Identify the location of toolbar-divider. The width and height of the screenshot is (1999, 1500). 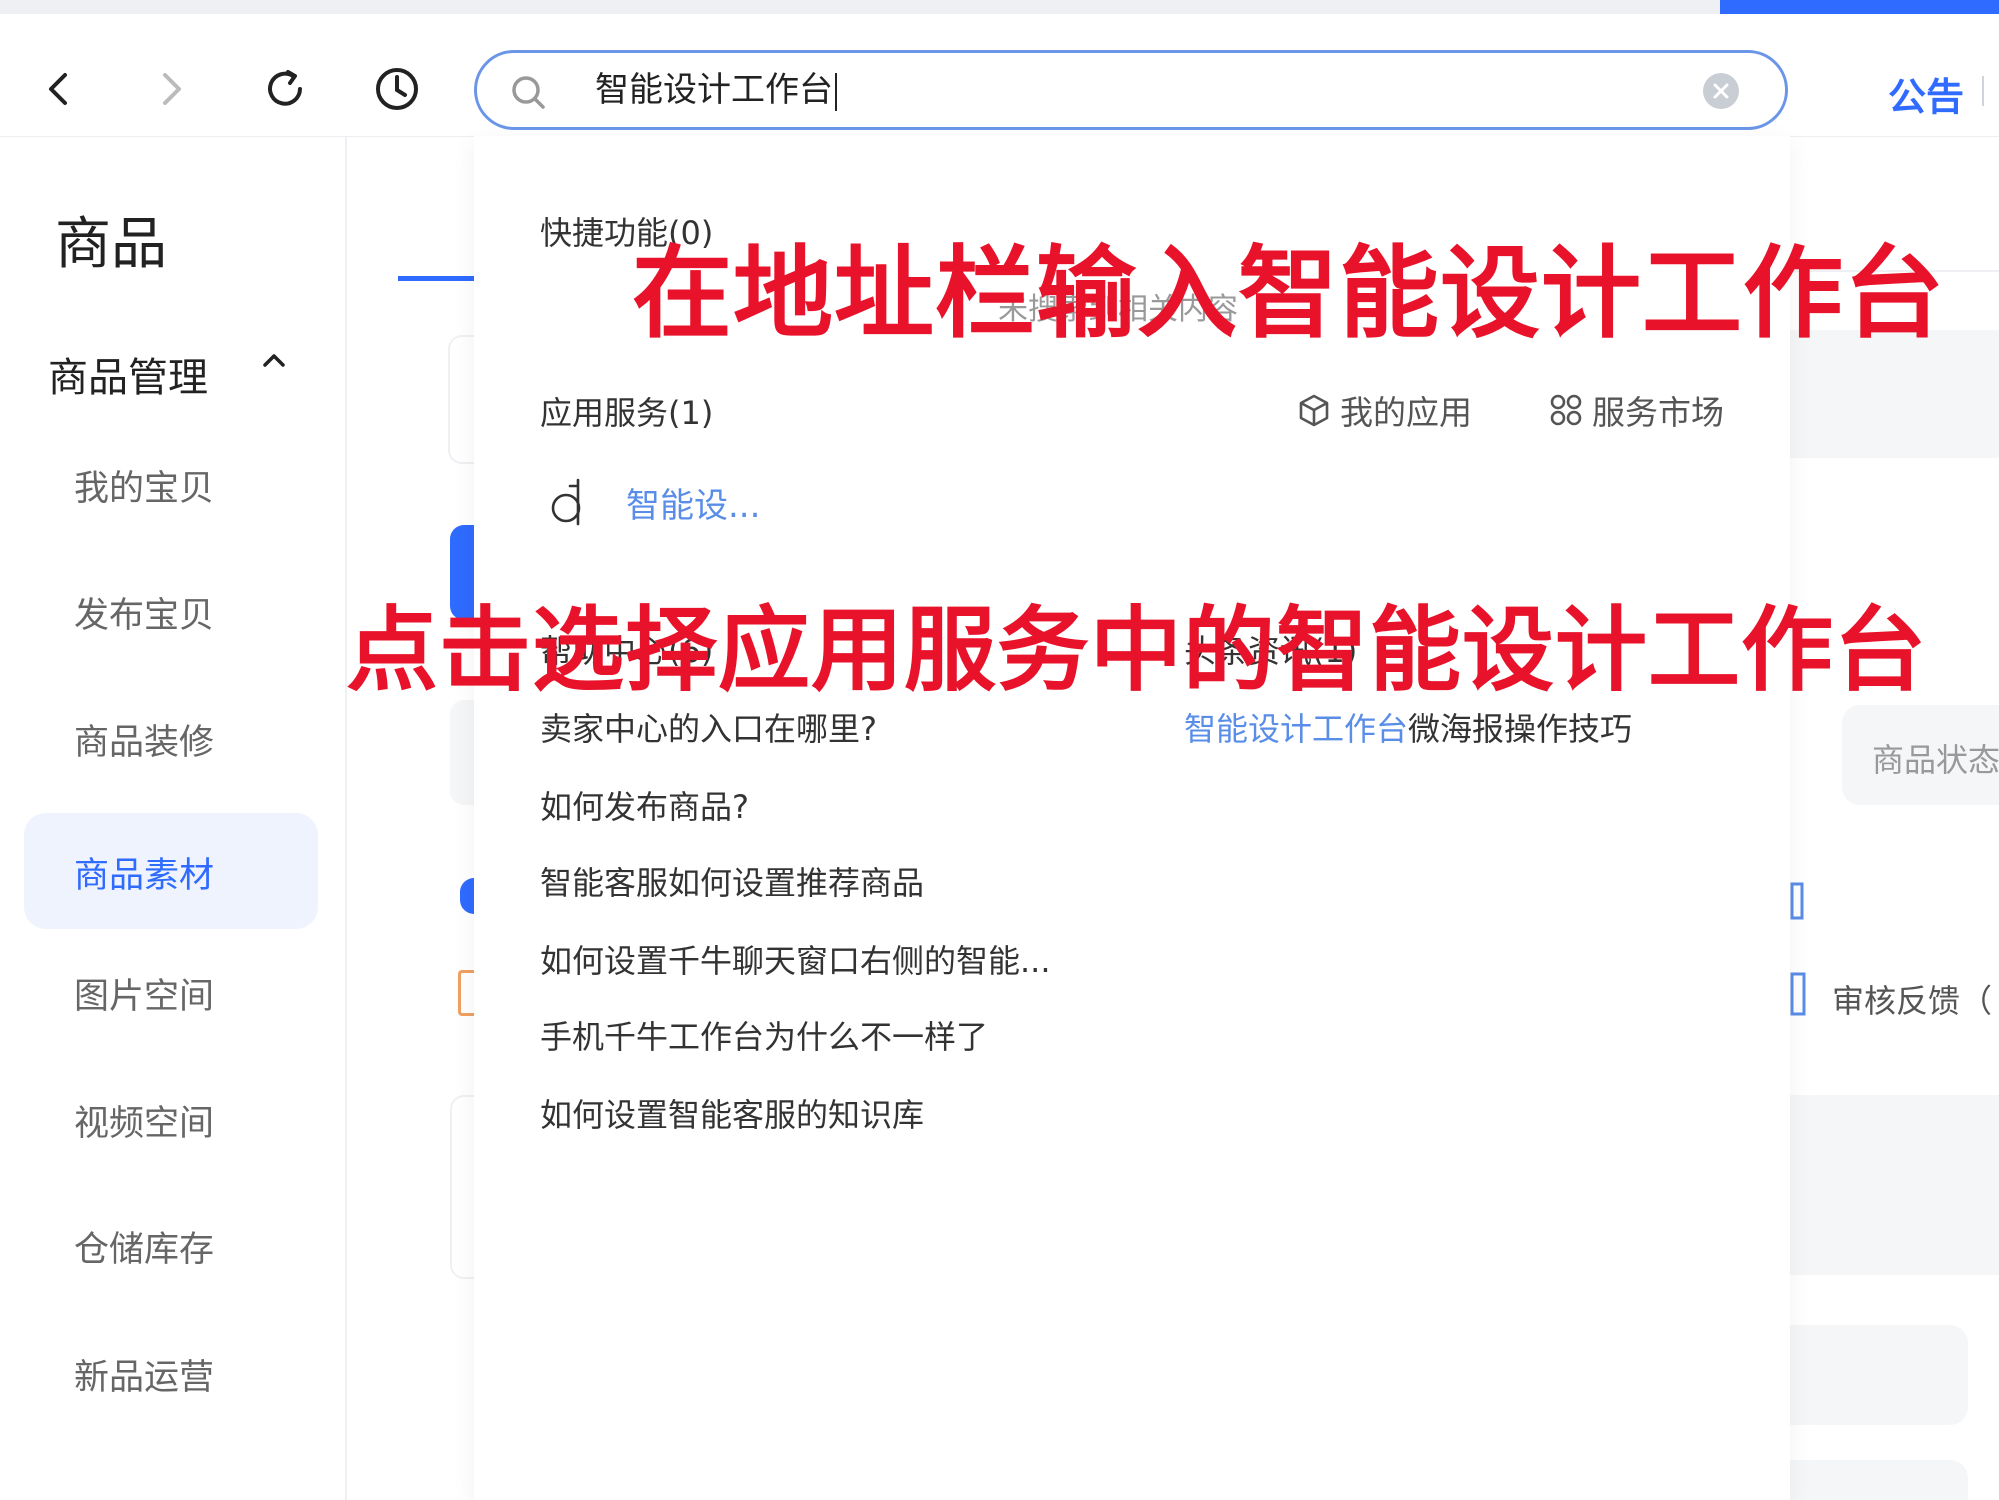
(1983, 91).